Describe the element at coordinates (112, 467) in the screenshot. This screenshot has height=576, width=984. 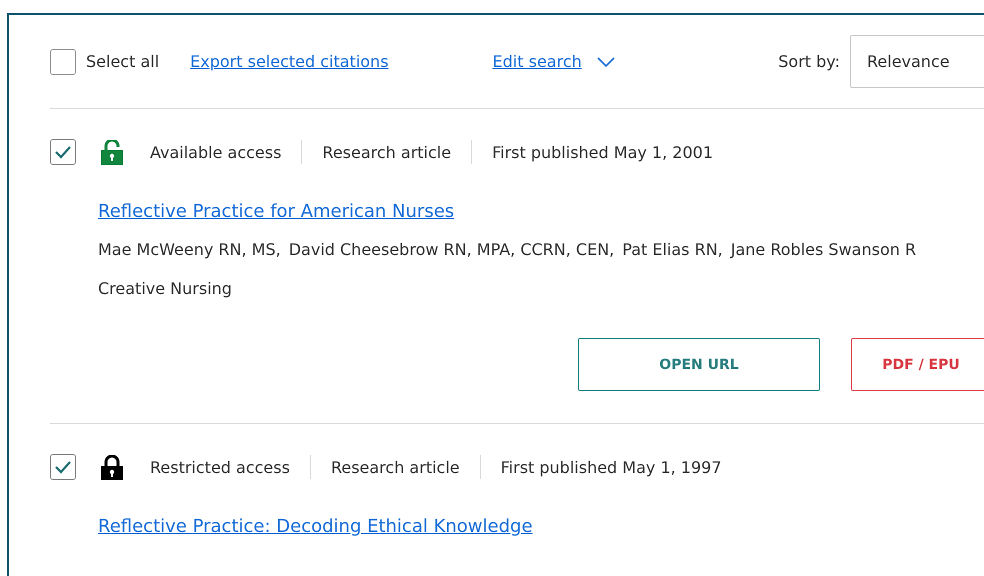
I see `padlock-icon` at that location.